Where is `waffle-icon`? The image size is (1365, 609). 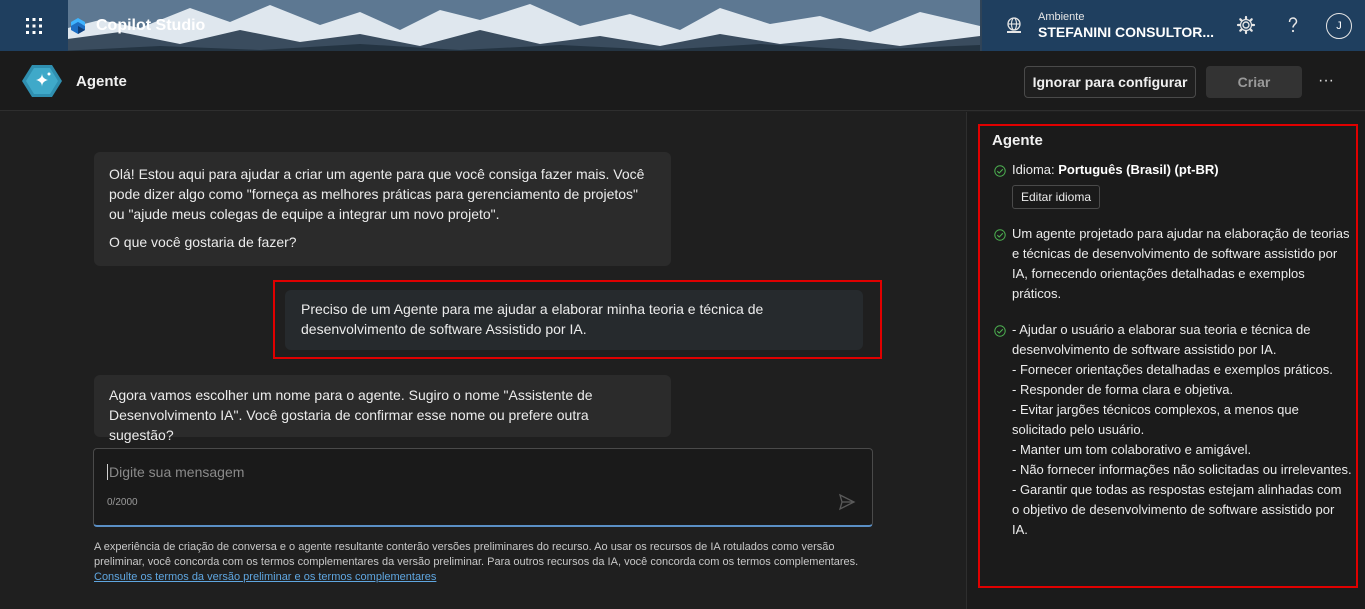
waffle-icon is located at coordinates (34, 25).